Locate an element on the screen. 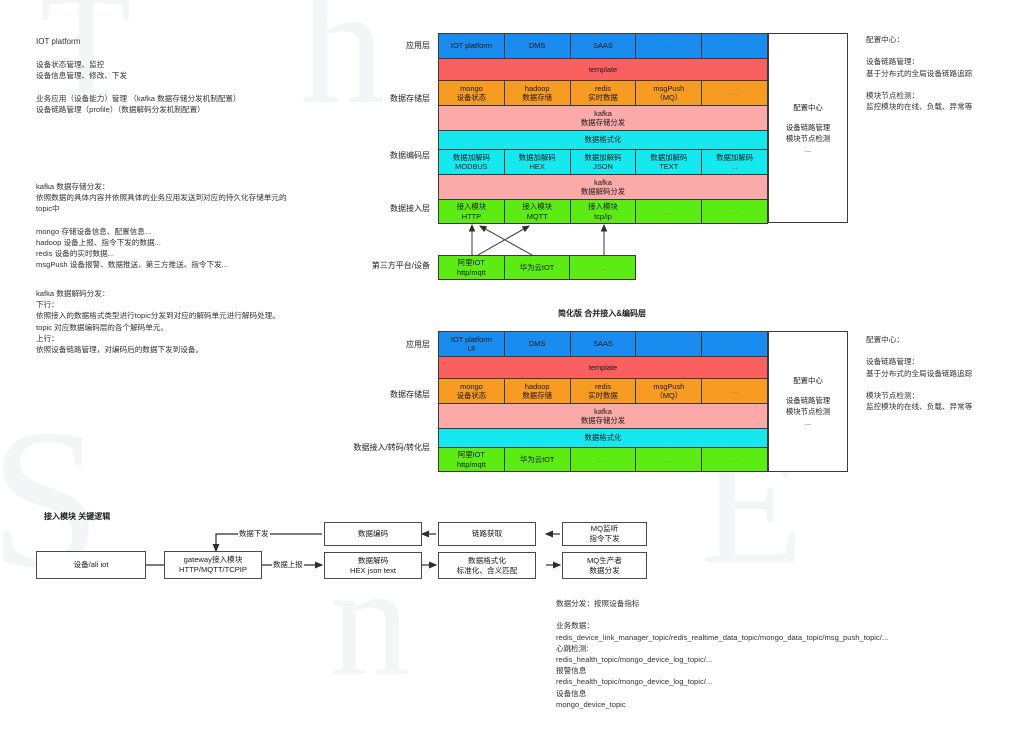 The image size is (1024, 748). arch2-cell: 华为云IOT is located at coordinates (537, 459).